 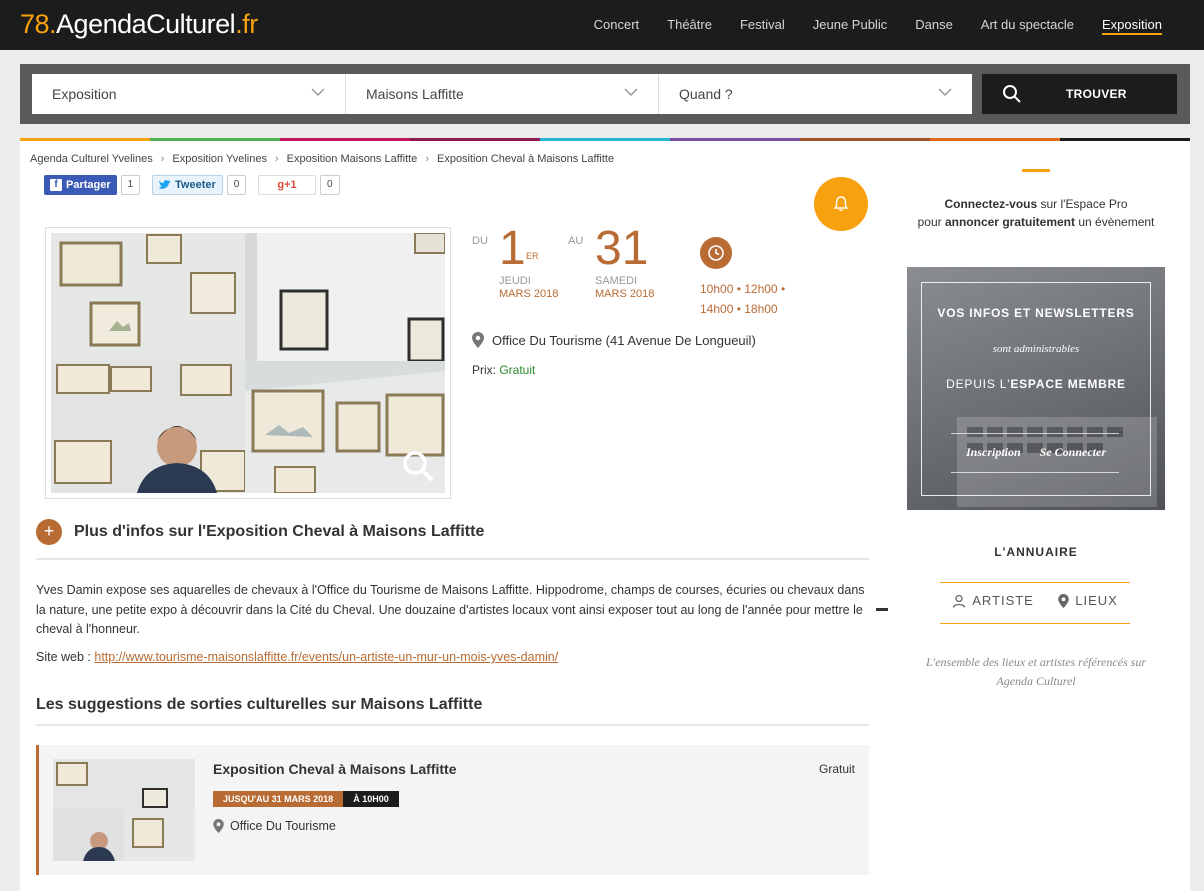 I want to click on artiste-button: ARTISTE, so click(x=993, y=600).